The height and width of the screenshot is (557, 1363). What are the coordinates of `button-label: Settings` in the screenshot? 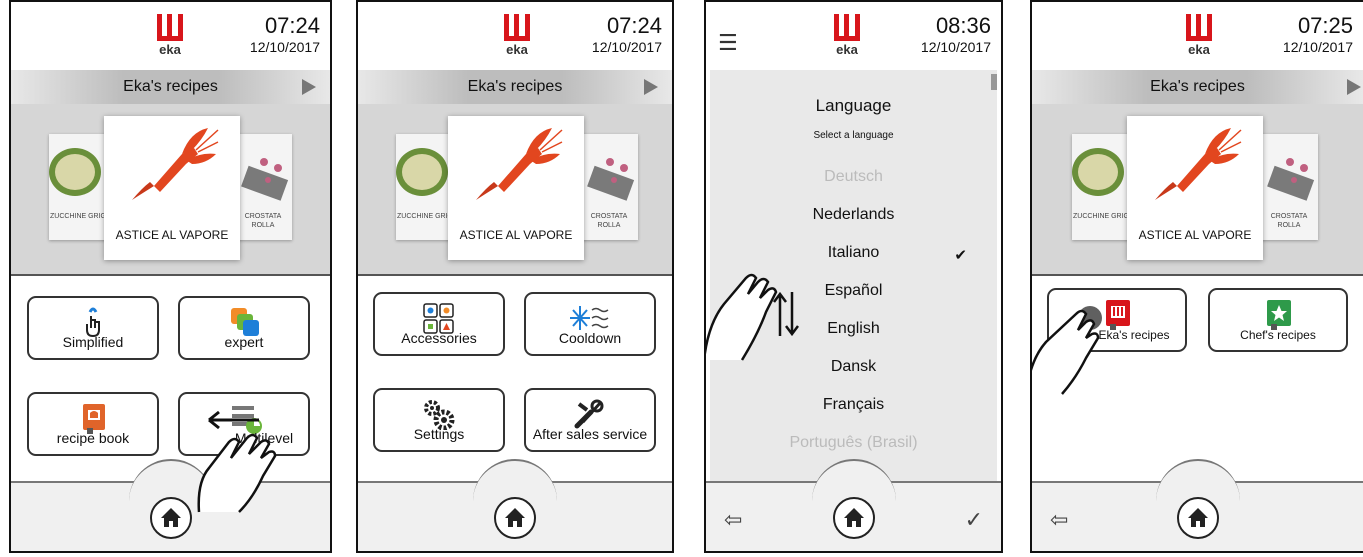 It's located at (439, 434).